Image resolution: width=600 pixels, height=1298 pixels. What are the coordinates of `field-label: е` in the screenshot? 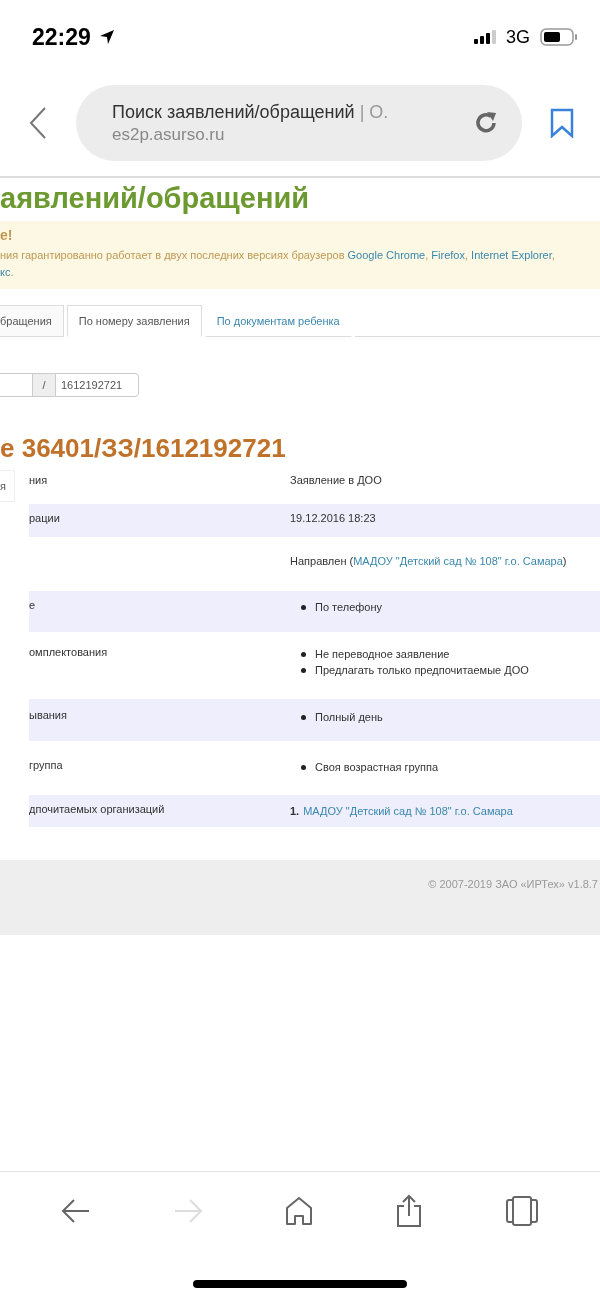 It's located at (32, 605).